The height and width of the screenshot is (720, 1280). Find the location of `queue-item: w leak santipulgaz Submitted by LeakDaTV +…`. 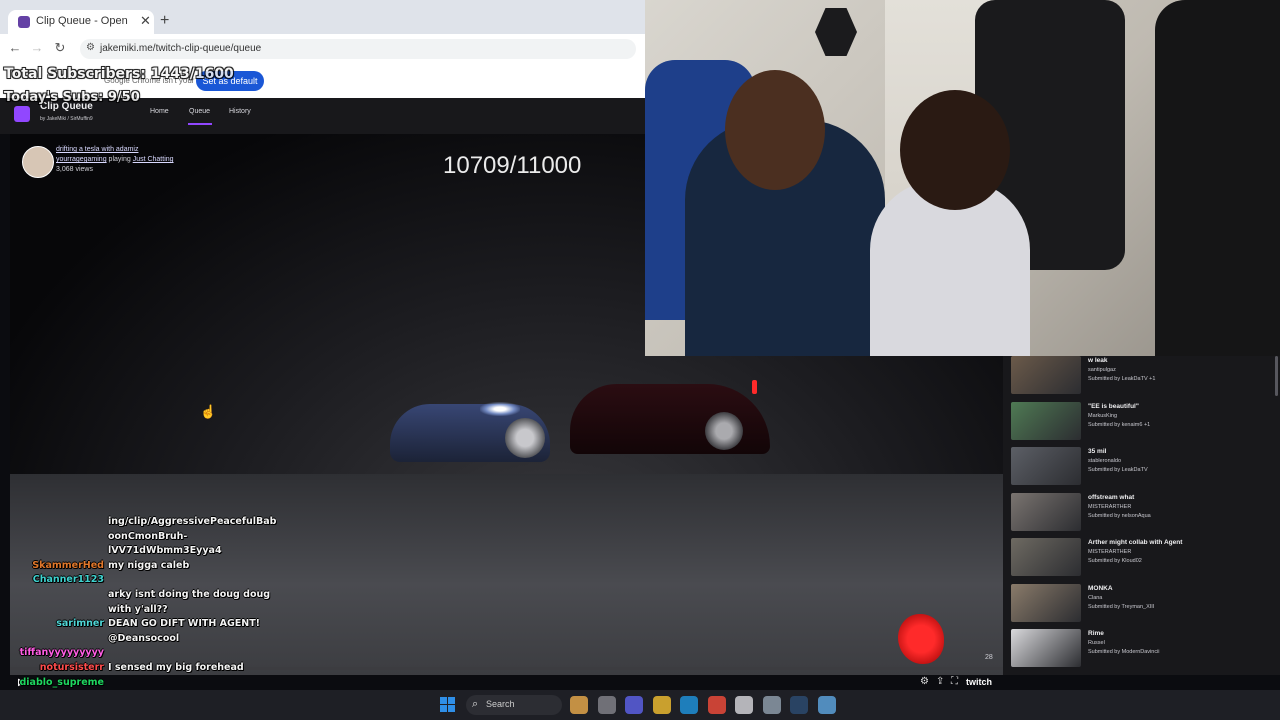

queue-item: w leak santipulgaz Submitted by LeakDaTV +… is located at coordinates (1141, 378).